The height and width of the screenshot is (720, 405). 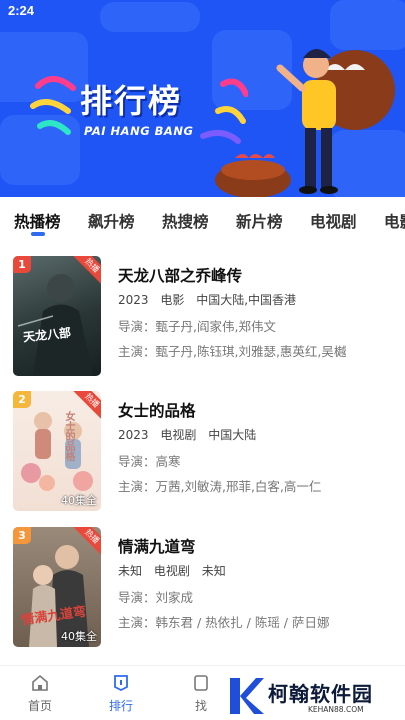 I want to click on item-region: 中国大陆,中国香港, so click(x=246, y=300).